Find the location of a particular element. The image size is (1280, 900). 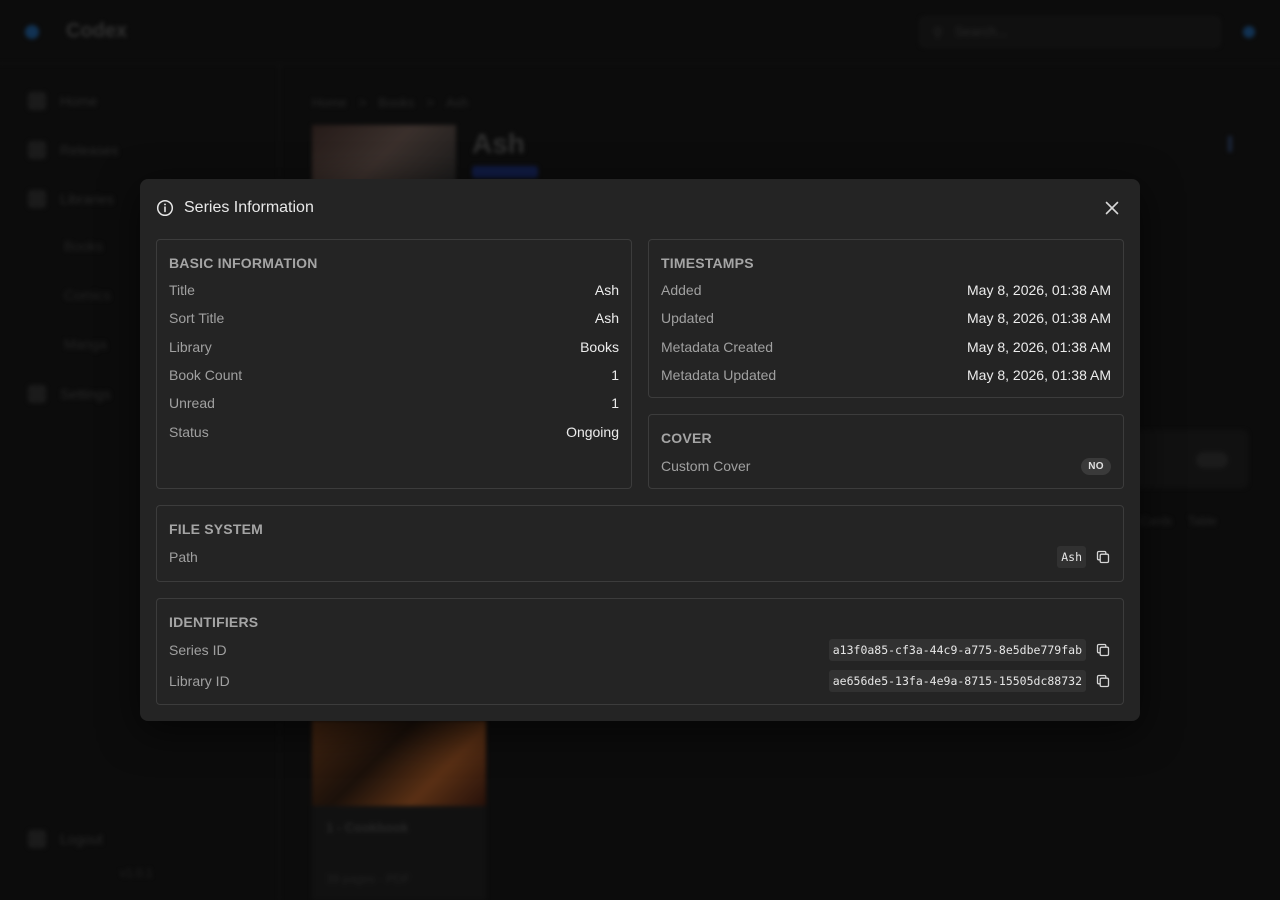

copy-path-button is located at coordinates (1103, 557).